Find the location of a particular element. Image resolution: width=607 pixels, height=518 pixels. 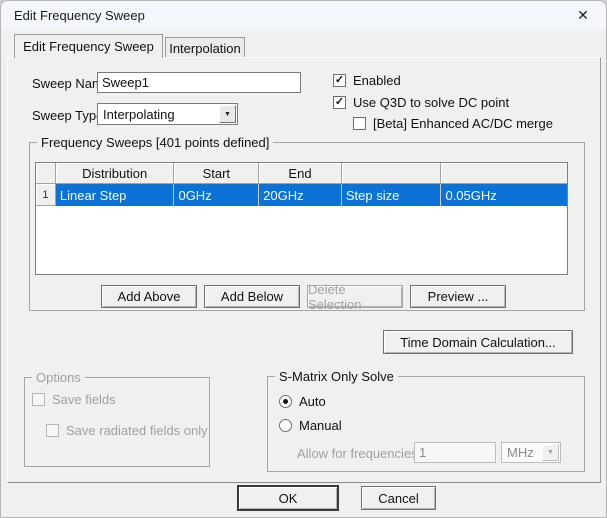

header-distribution: Distribution is located at coordinates (115, 173).